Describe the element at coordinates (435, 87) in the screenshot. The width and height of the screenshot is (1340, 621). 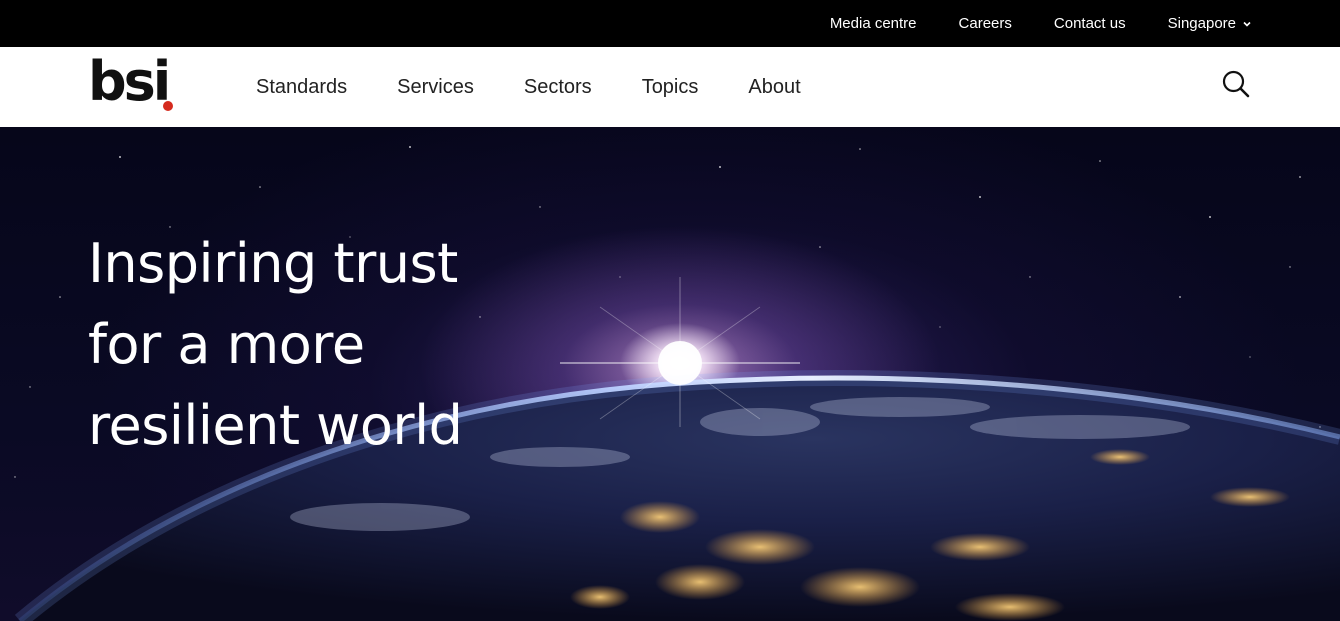
I see `nav-services: Services` at that location.